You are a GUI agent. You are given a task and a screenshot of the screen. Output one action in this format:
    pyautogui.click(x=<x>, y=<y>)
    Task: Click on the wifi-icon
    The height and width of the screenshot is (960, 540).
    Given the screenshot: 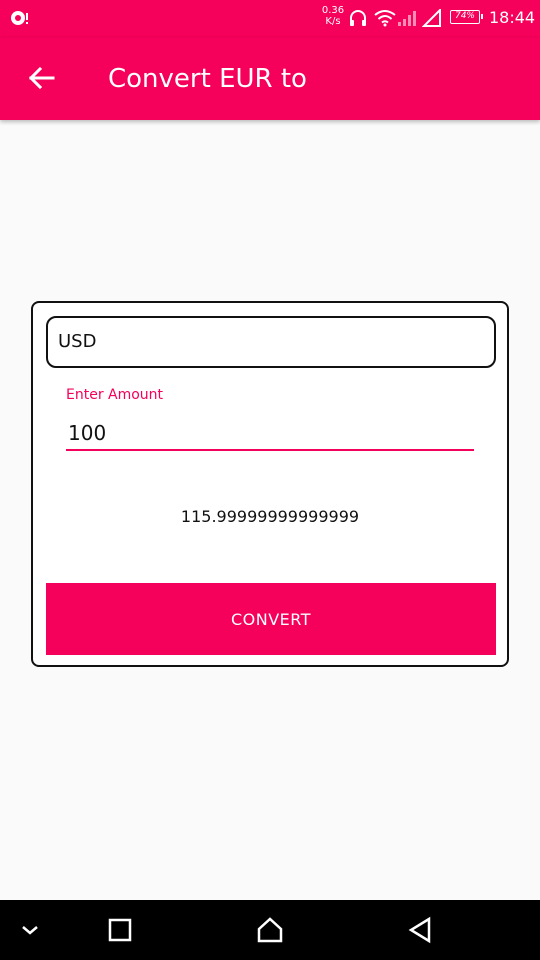 What is the action you would take?
    pyautogui.click(x=385, y=18)
    